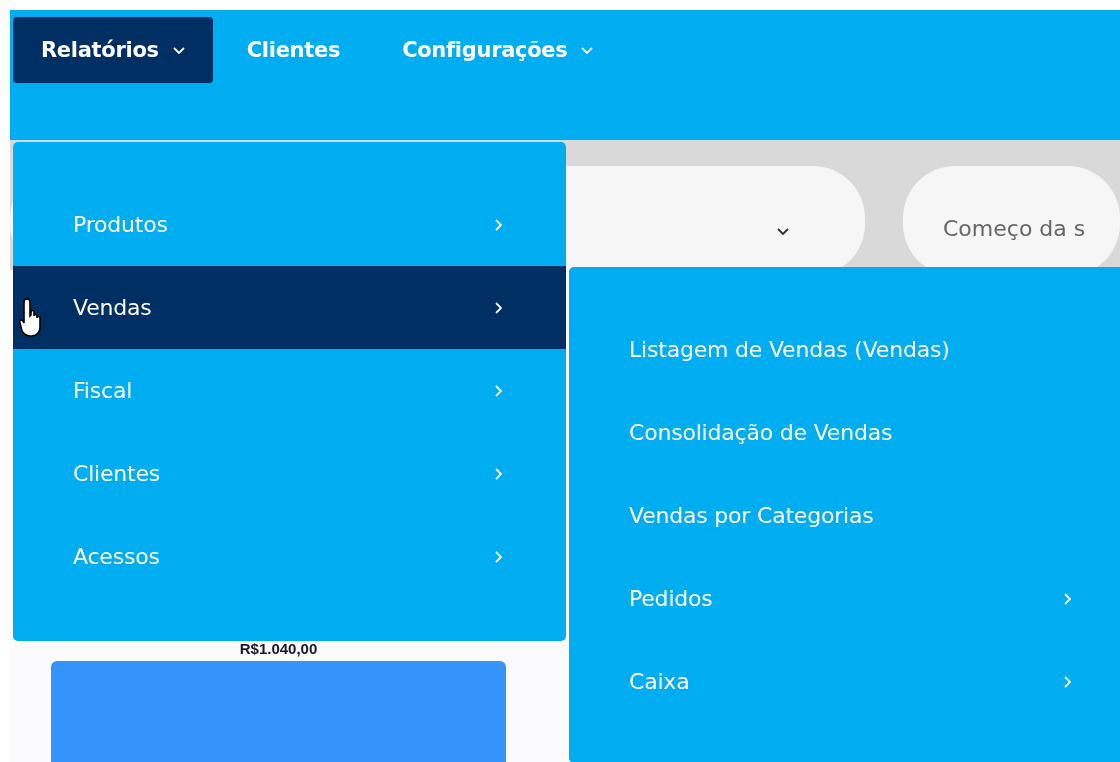 Image resolution: width=1120 pixels, height=762 pixels. I want to click on menu-item: Vendas por Categorias, so click(844, 515).